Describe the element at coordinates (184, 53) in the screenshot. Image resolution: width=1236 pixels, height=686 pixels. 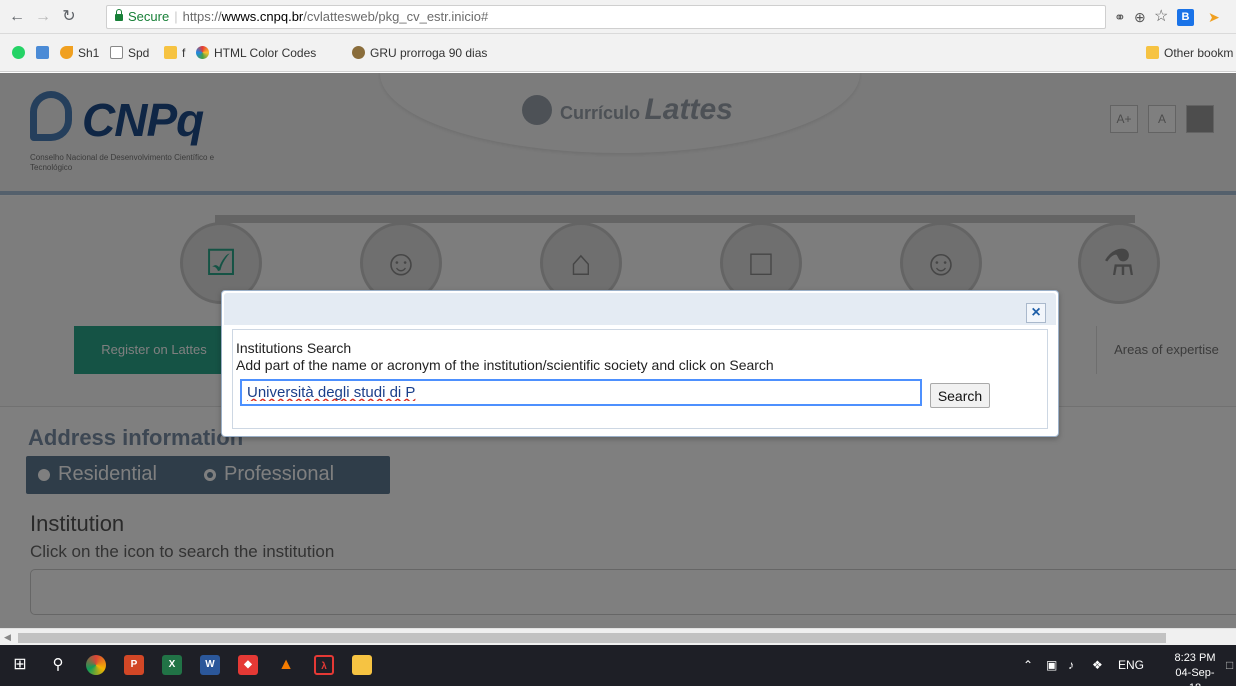
I see `bookmark-label: f` at that location.